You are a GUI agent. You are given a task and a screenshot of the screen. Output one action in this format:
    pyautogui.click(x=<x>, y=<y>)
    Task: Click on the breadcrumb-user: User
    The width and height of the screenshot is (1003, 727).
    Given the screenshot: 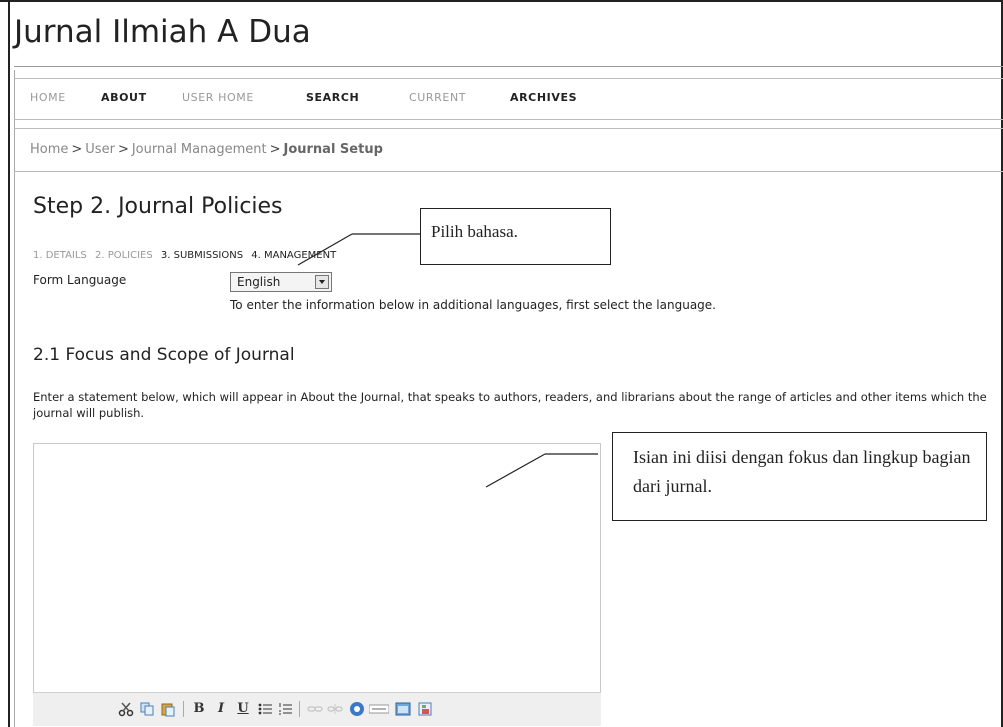 What is the action you would take?
    pyautogui.click(x=100, y=149)
    